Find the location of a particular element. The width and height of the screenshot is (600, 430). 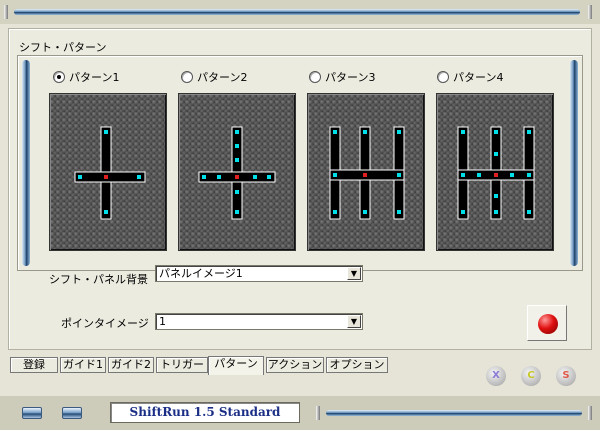

pattern-1-image is located at coordinates (108, 172).